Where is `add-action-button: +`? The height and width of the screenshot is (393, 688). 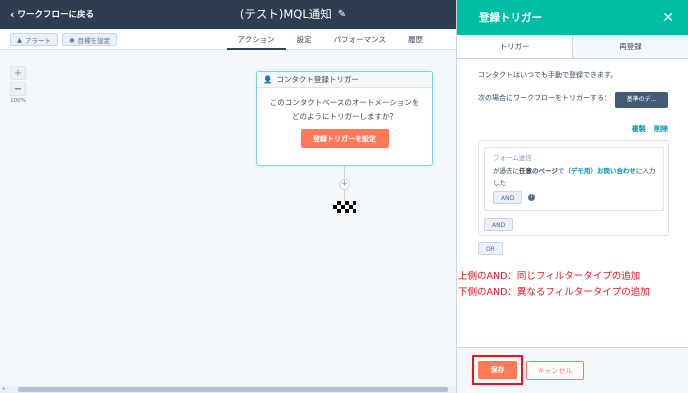 add-action-button: + is located at coordinates (344, 184).